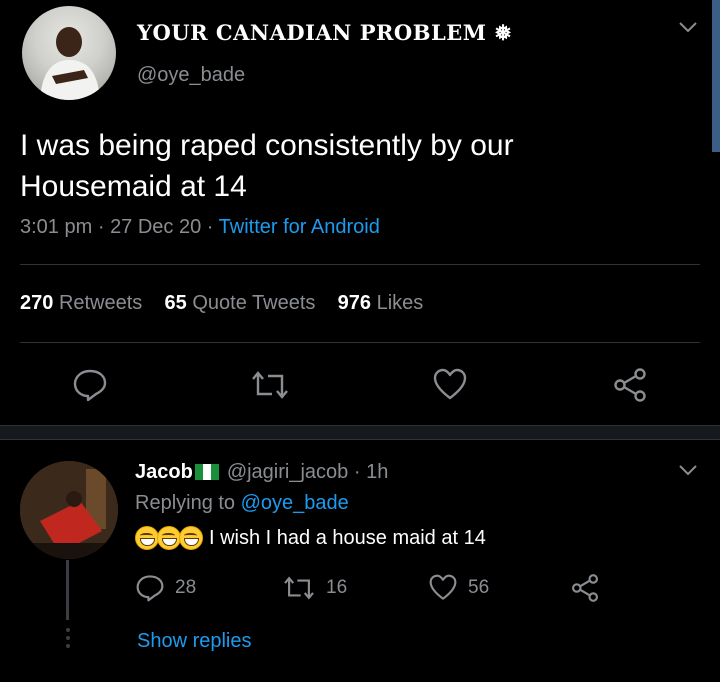 The height and width of the screenshot is (682, 720). I want to click on like-count: 56, so click(479, 587).